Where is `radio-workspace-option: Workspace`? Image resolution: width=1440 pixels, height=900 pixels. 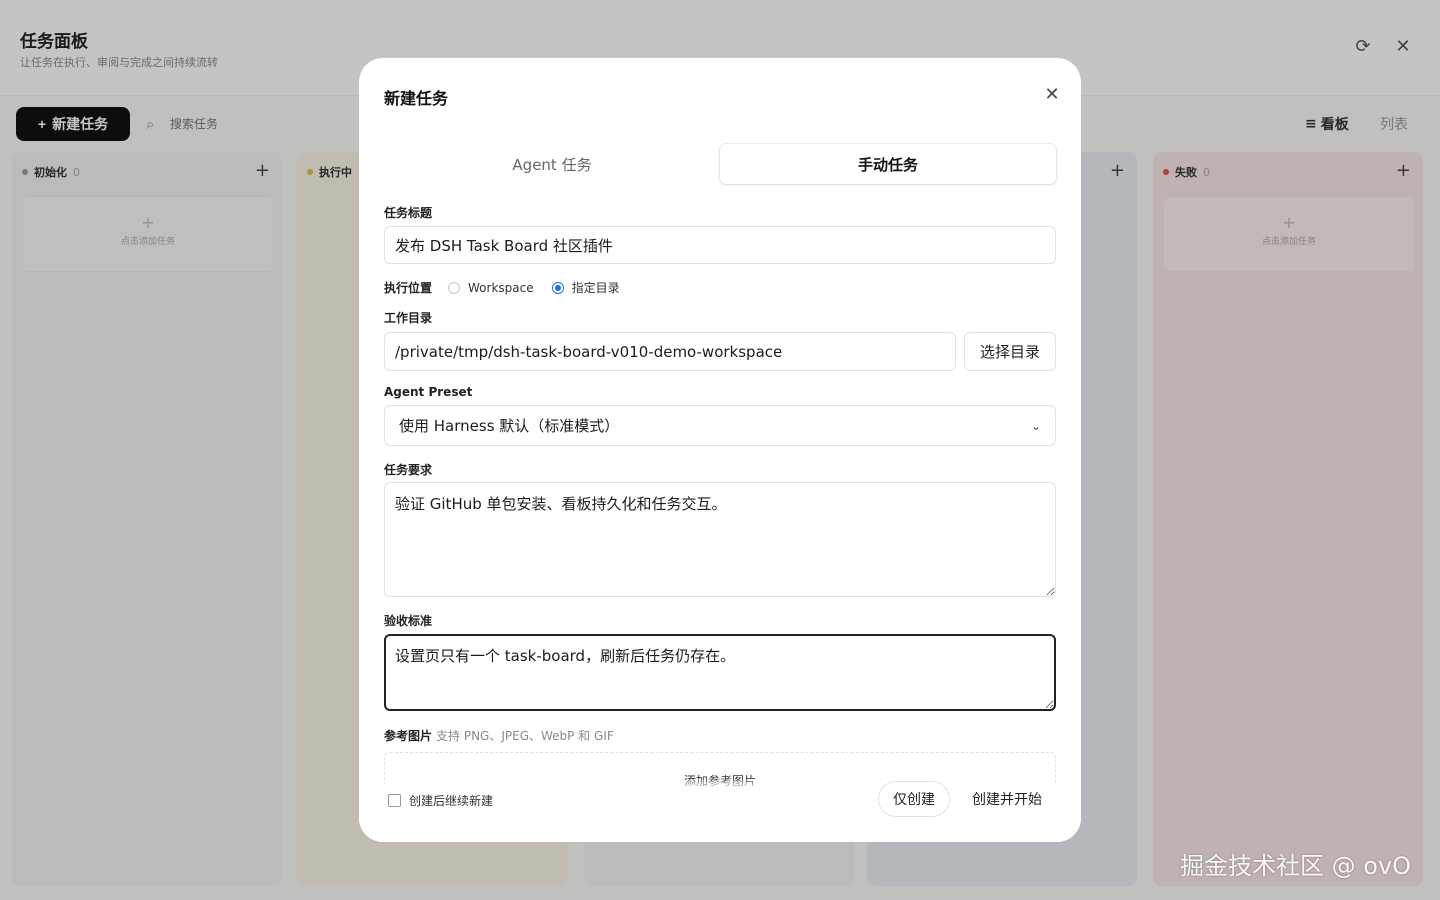
radio-workspace-option: Workspace is located at coordinates (491, 288).